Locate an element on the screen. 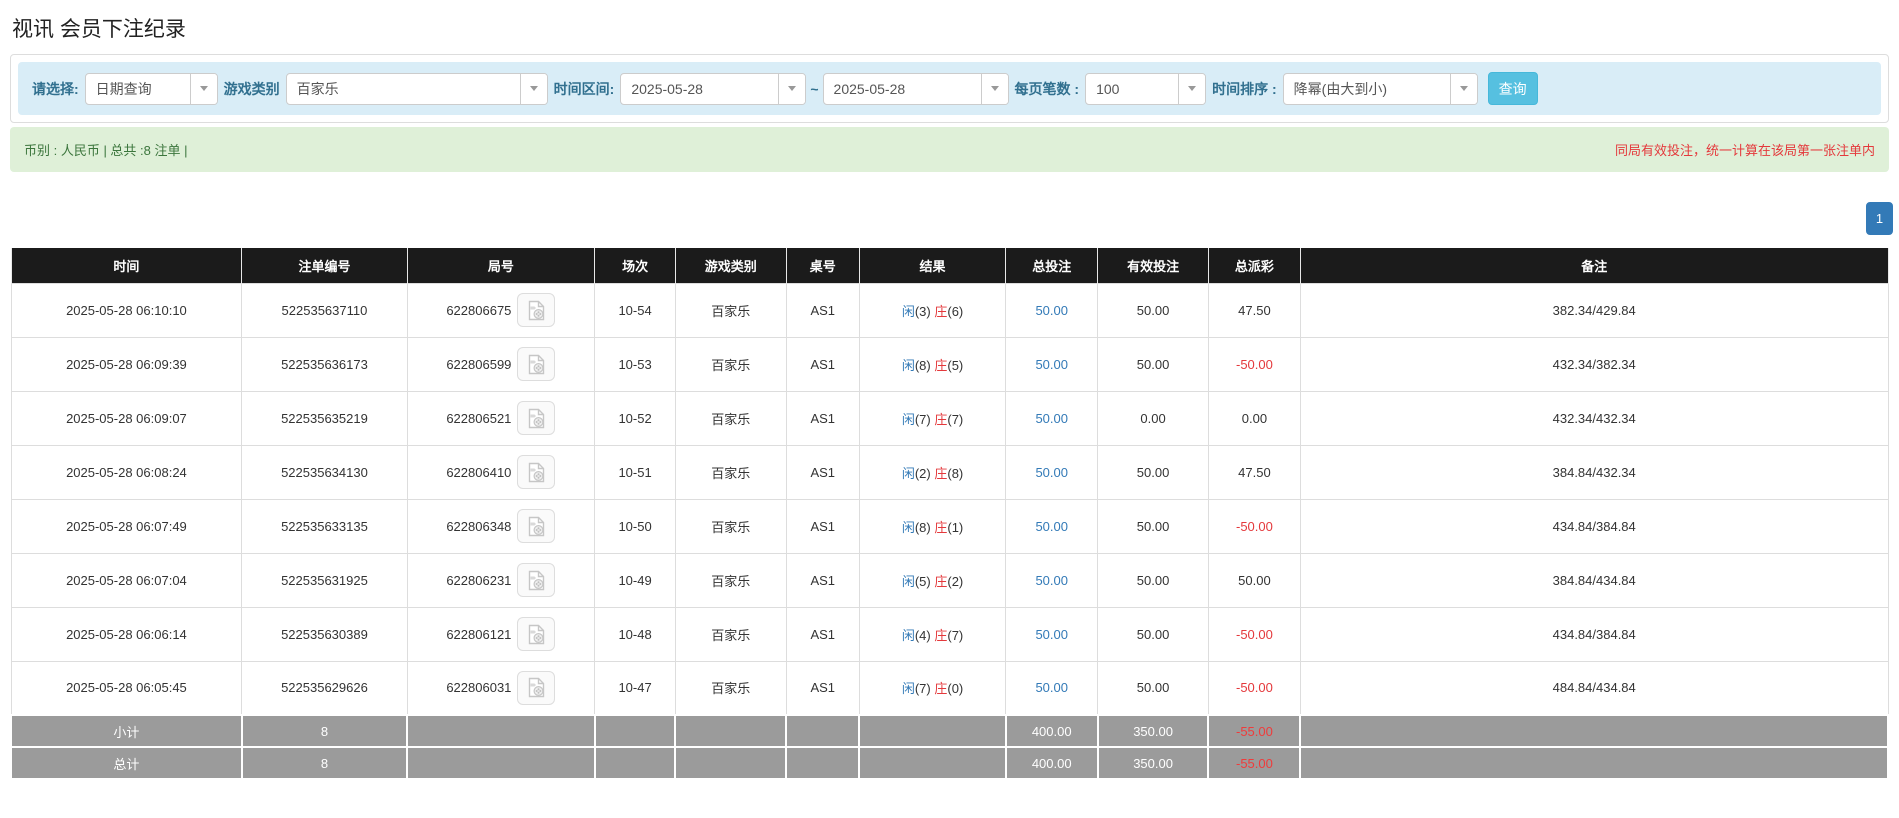  column-header-5: 桌号 is located at coordinates (822, 265).